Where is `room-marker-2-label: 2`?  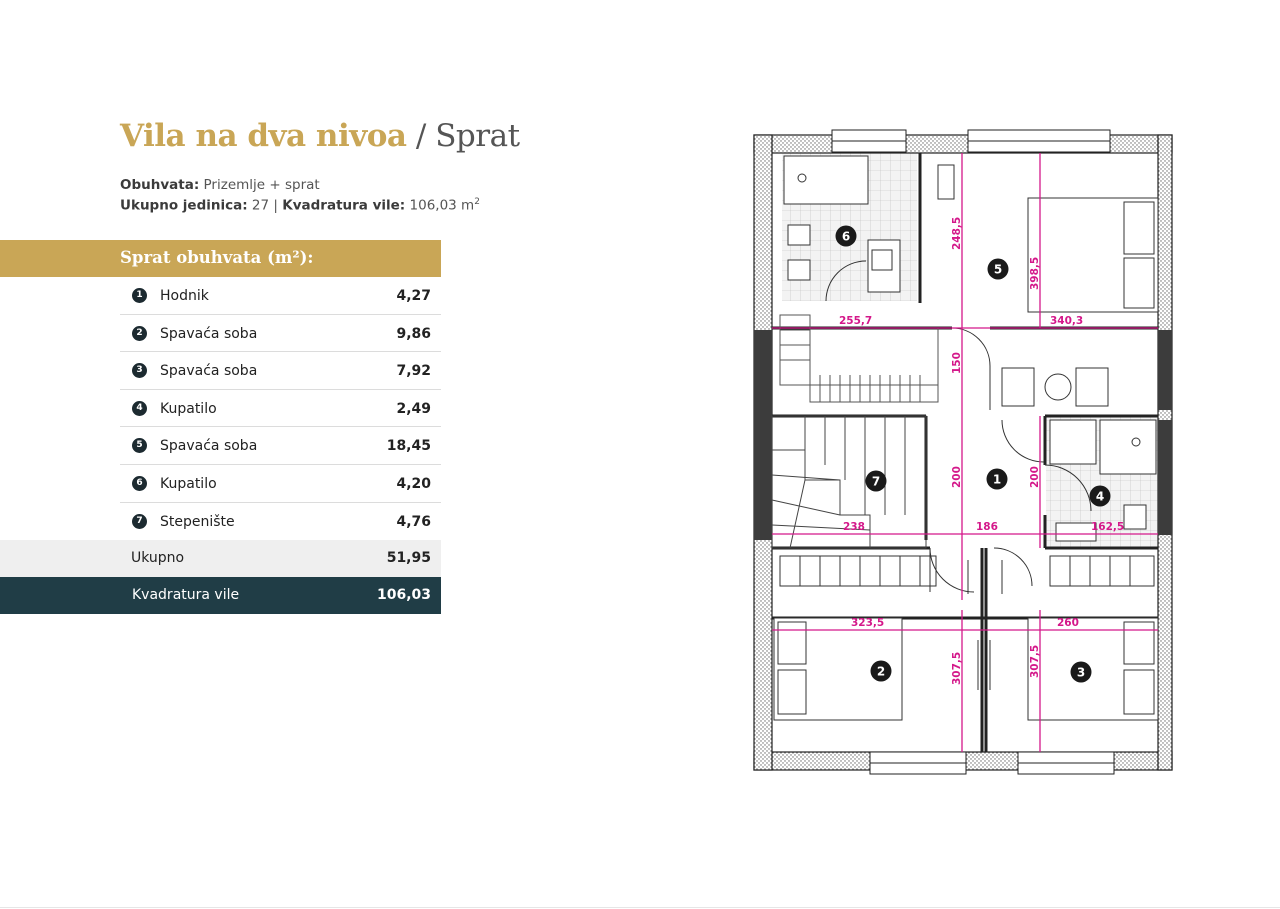
room-marker-2-label: 2 is located at coordinates (881, 672).